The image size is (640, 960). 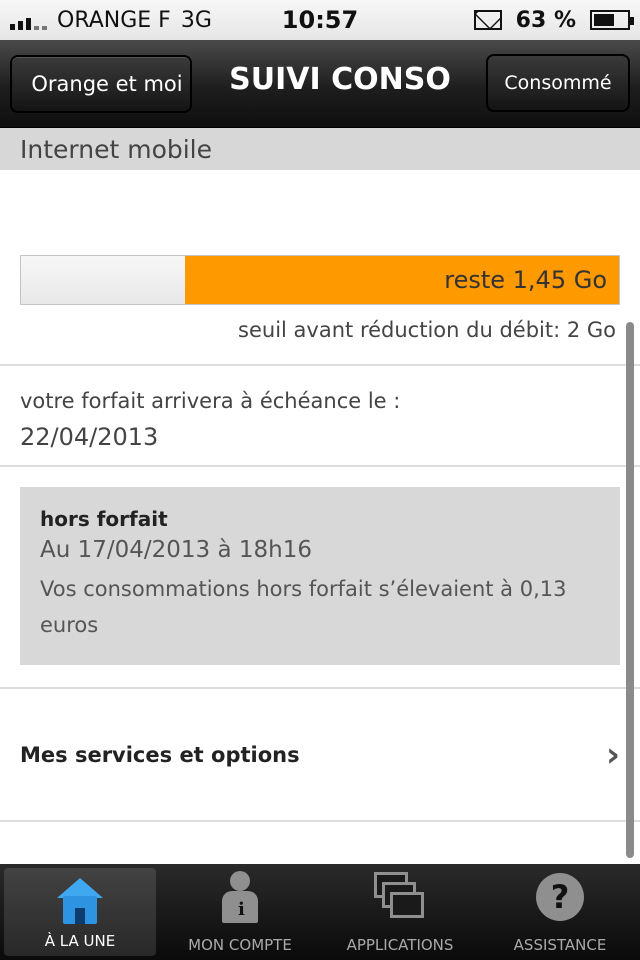 I want to click on tab-assistance: ? assistance, so click(x=560, y=912).